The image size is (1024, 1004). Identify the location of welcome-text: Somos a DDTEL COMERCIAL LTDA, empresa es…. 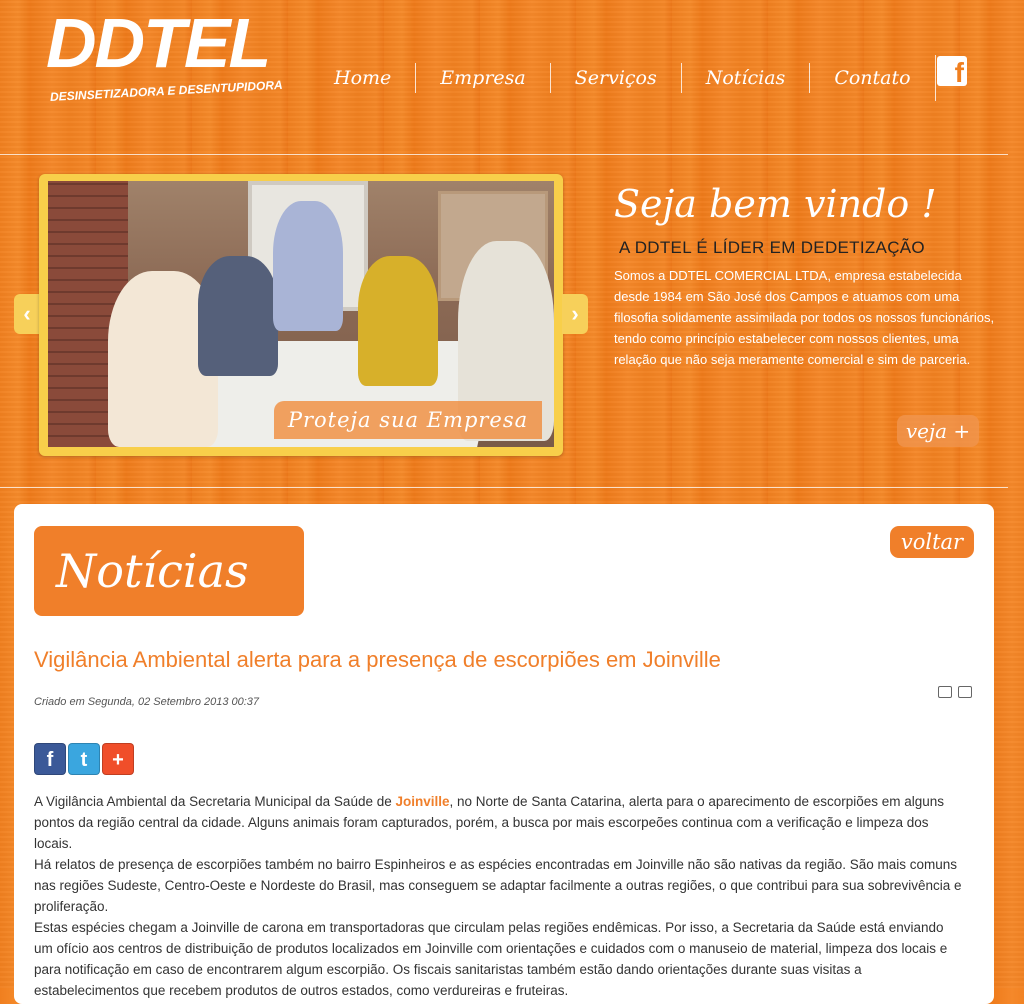
(804, 317).